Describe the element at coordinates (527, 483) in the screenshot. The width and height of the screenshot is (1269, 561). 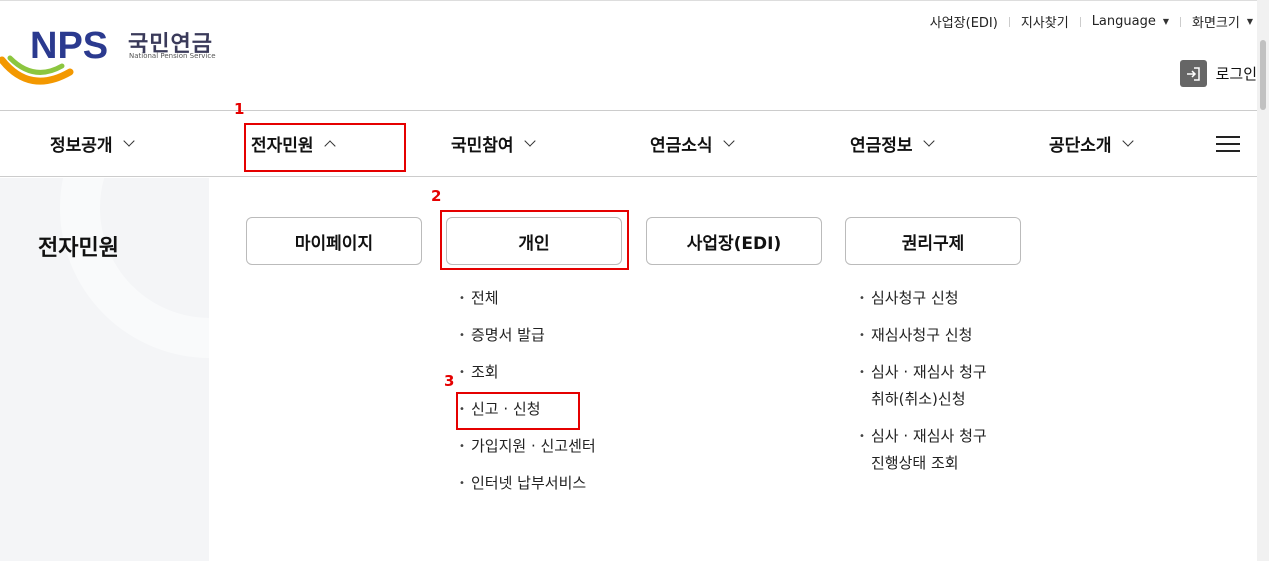
I see `submenu-item-internet-payment: 인터넷 납부서비스` at that location.